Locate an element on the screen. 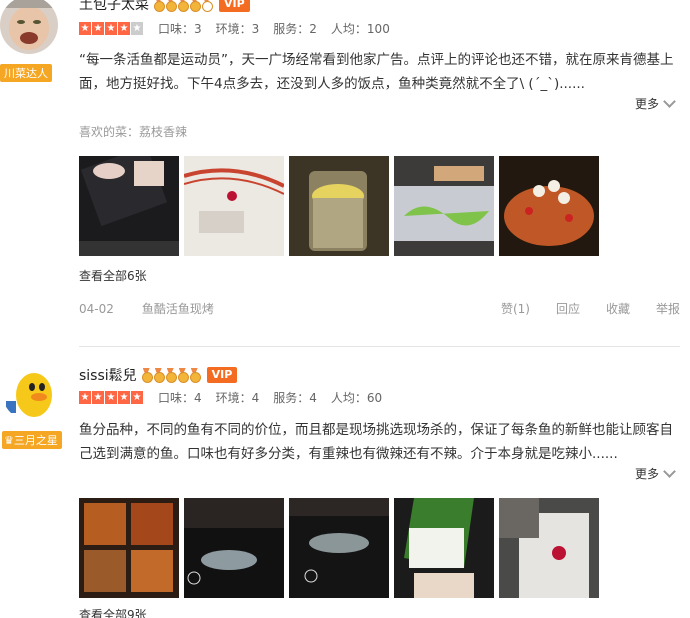 Image resolution: width=690 pixels, height=618 pixels. username-link: sissi鬆兒 is located at coordinates (108, 375).